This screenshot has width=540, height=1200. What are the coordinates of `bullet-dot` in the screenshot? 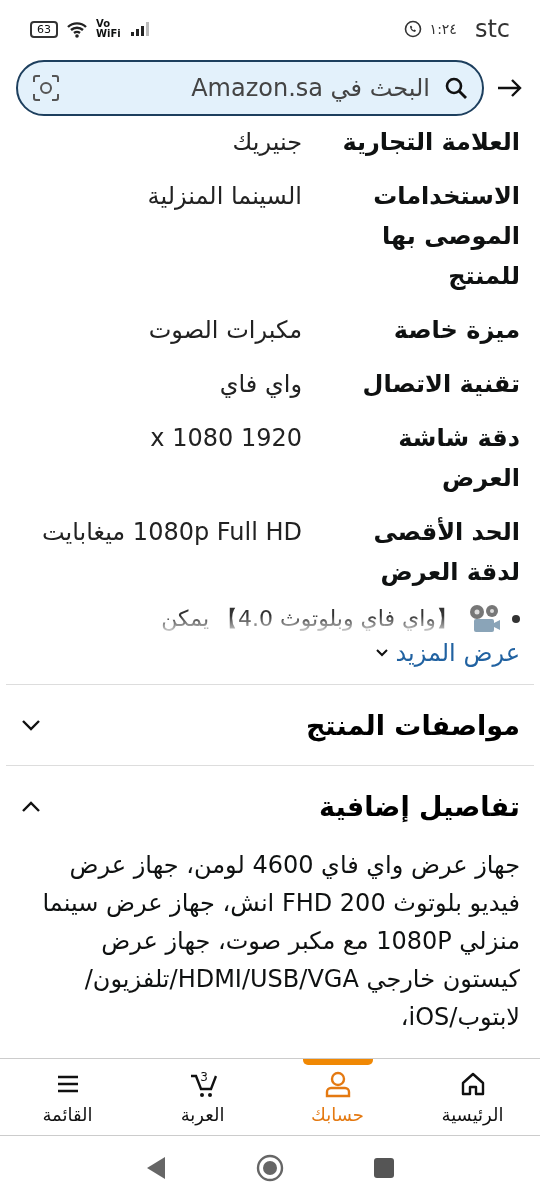 It's located at (516, 619).